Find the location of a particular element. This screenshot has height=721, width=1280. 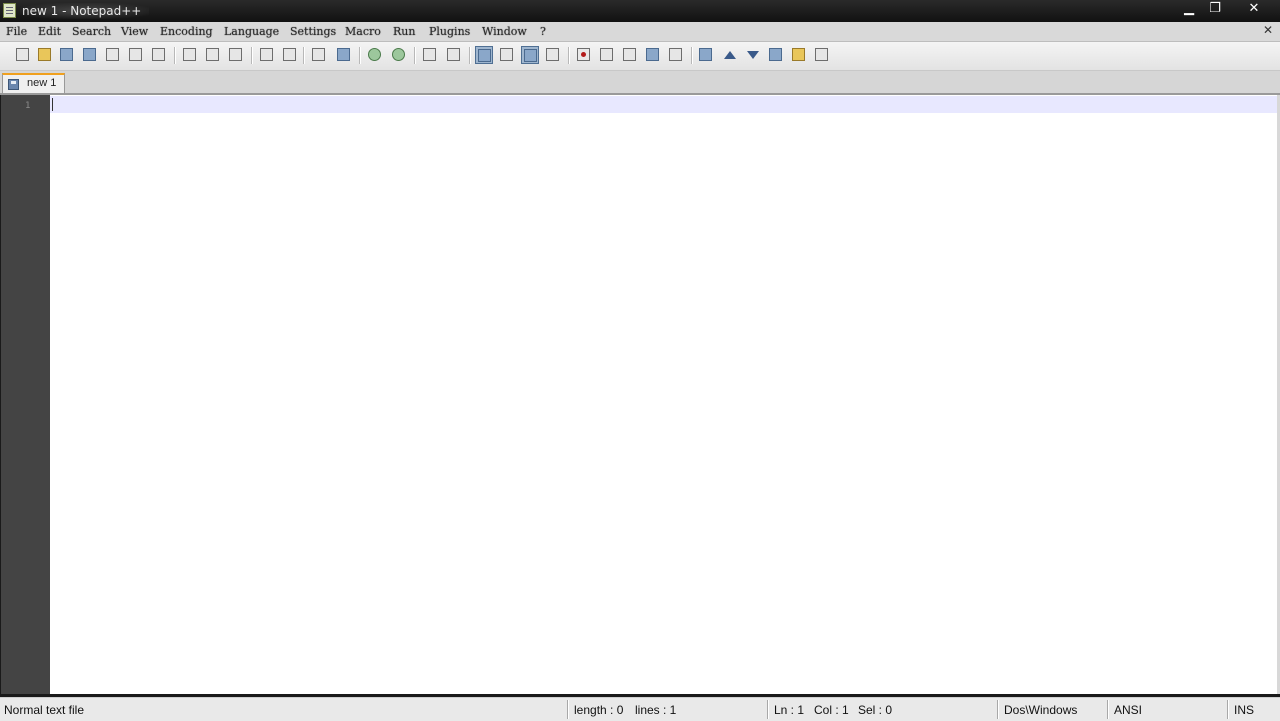

tab-bar: new 1 is located at coordinates (640, 83).